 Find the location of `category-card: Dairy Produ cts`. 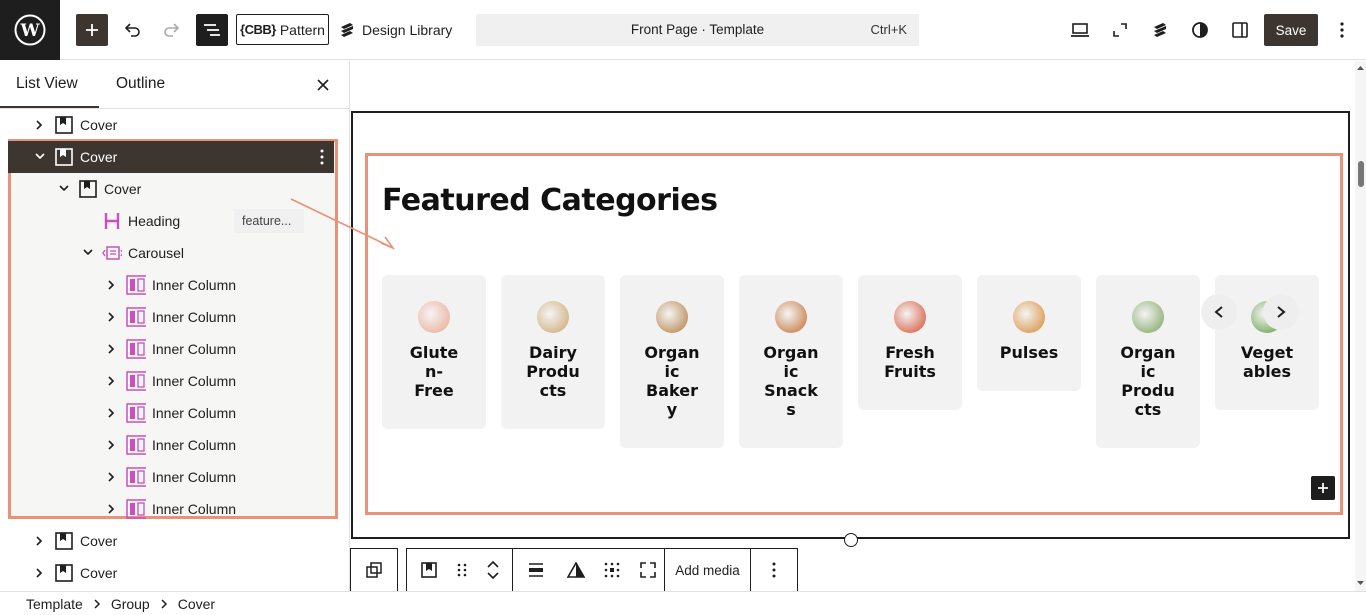

category-card: Dairy Produ cts is located at coordinates (553, 352).